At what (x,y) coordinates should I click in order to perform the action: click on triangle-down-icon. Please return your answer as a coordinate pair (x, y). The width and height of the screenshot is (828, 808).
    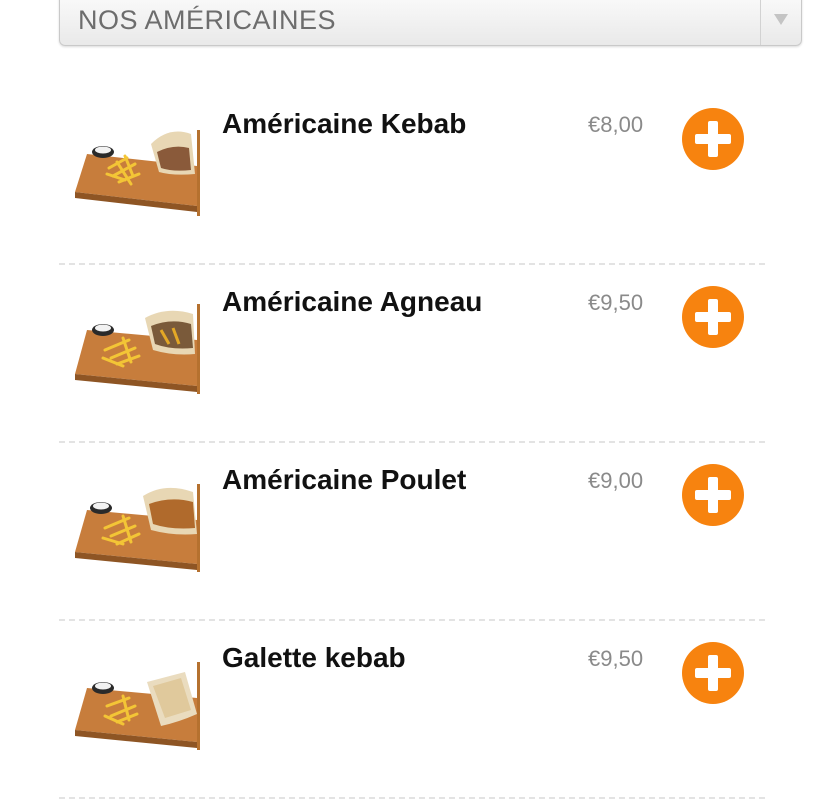
    Looking at the image, I should click on (781, 19).